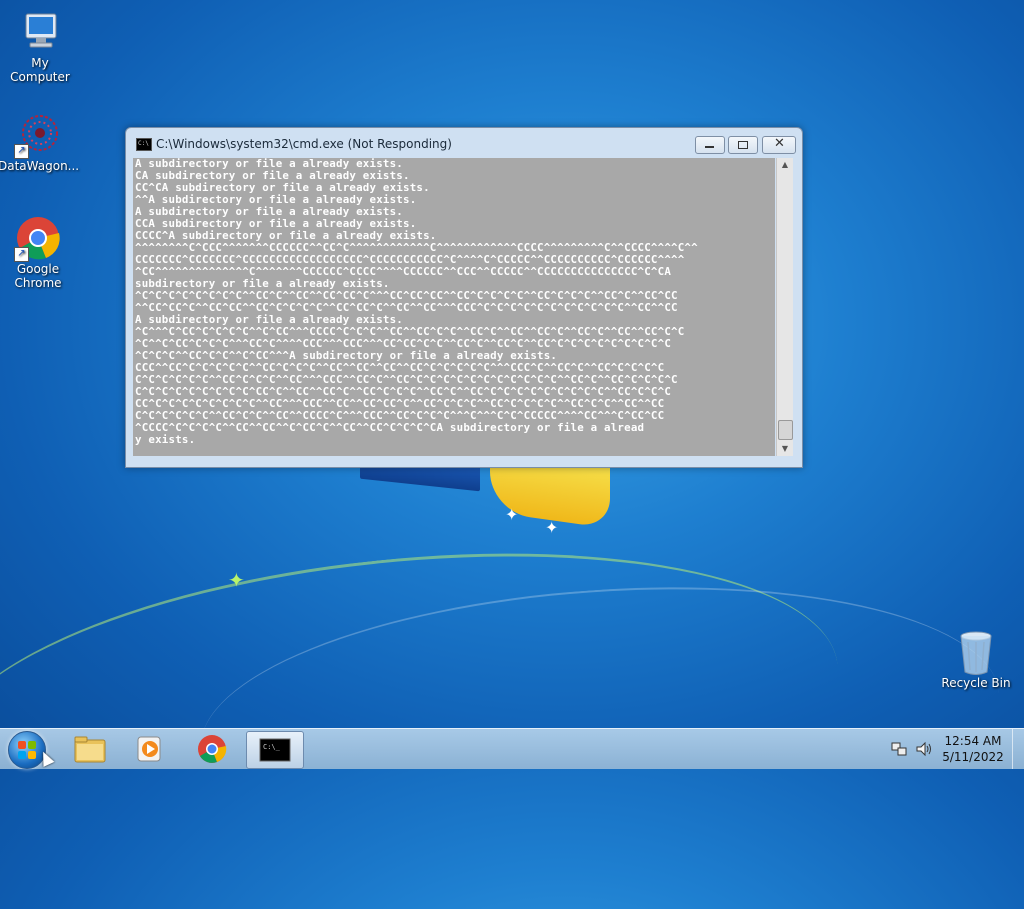 This screenshot has width=1024, height=909. I want to click on taskbar-chrome-button, so click(212, 749).